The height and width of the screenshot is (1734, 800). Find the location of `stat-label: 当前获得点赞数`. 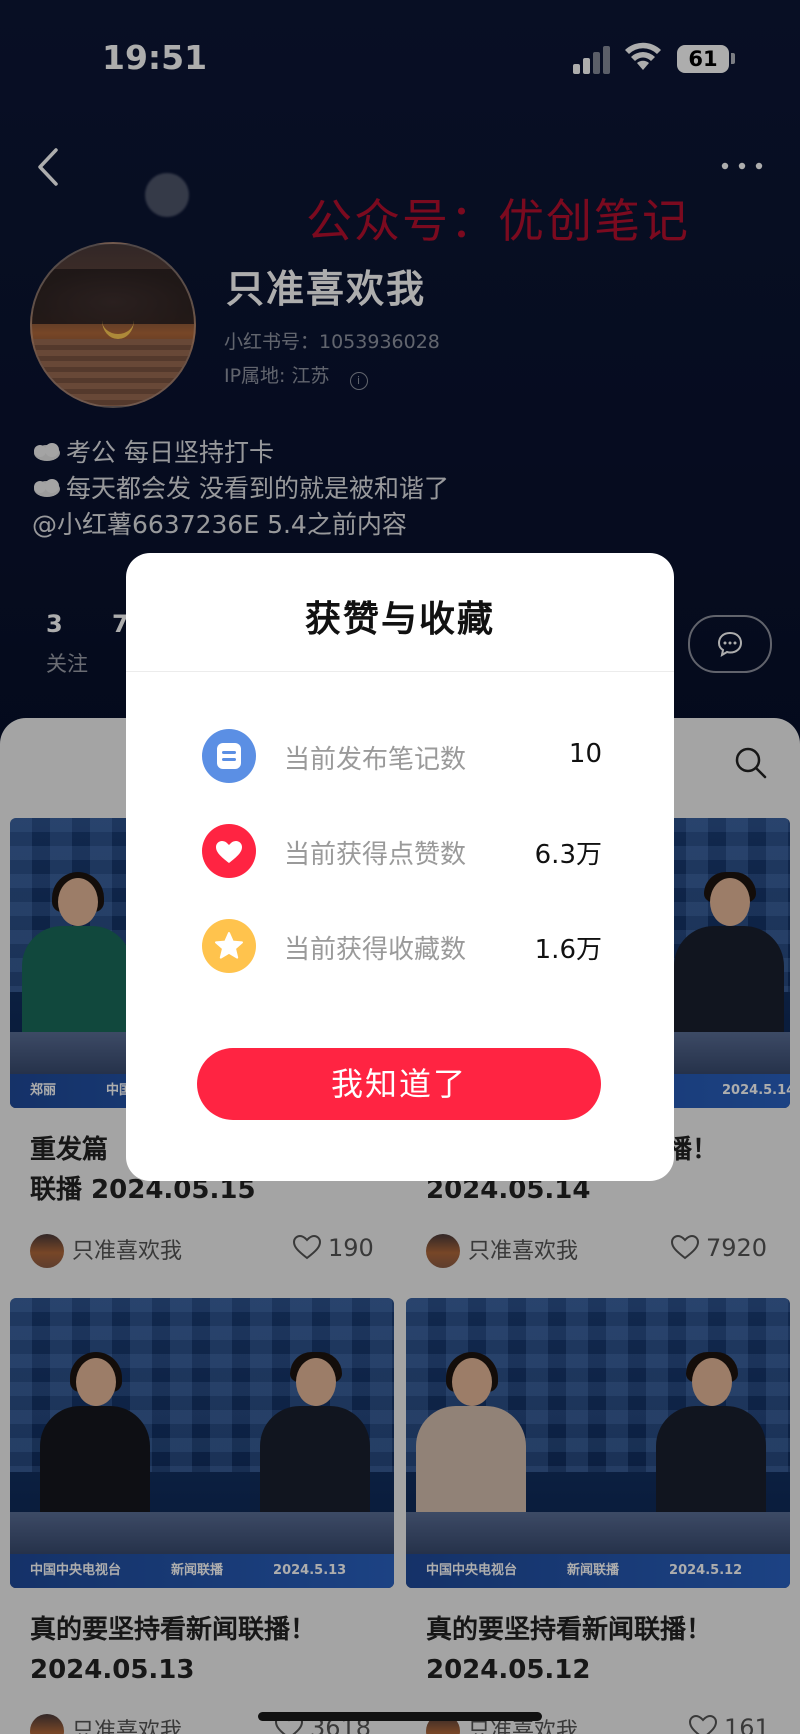

stat-label: 当前获得点赞数 is located at coordinates (375, 855).